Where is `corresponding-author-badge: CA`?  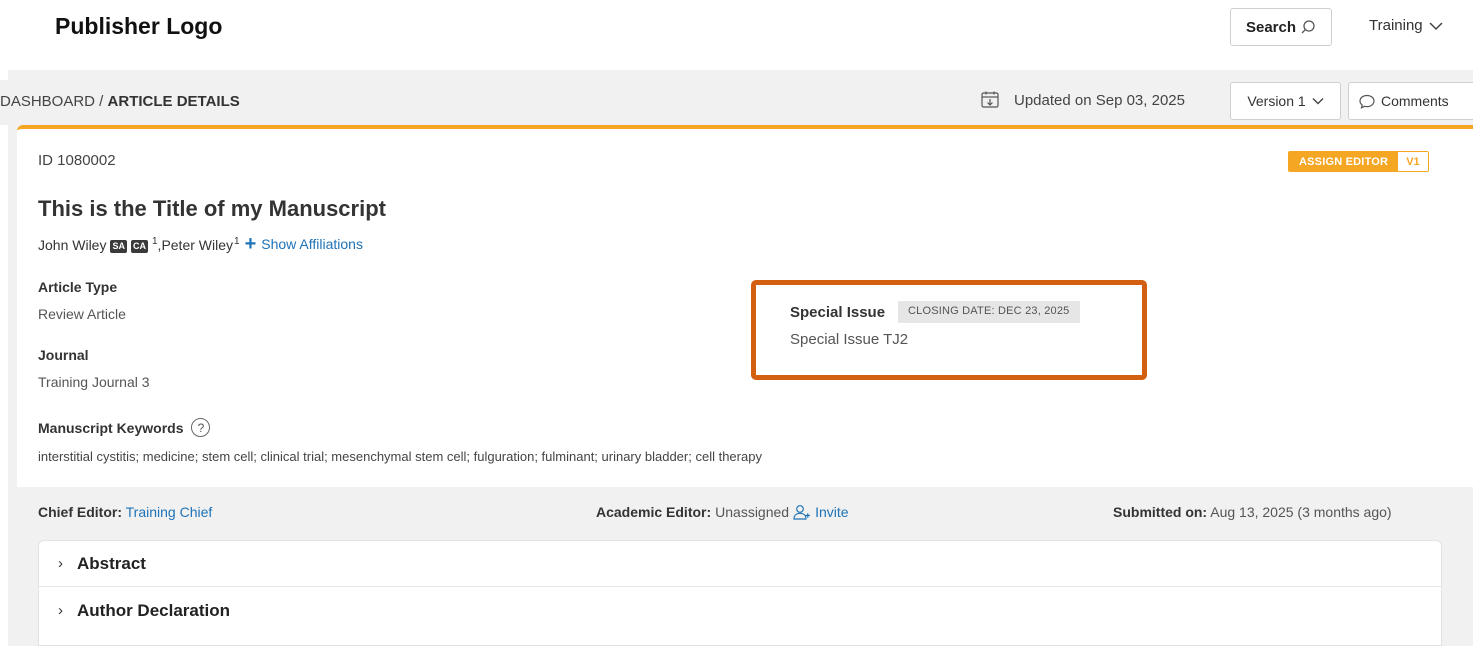 corresponding-author-badge: CA is located at coordinates (139, 246).